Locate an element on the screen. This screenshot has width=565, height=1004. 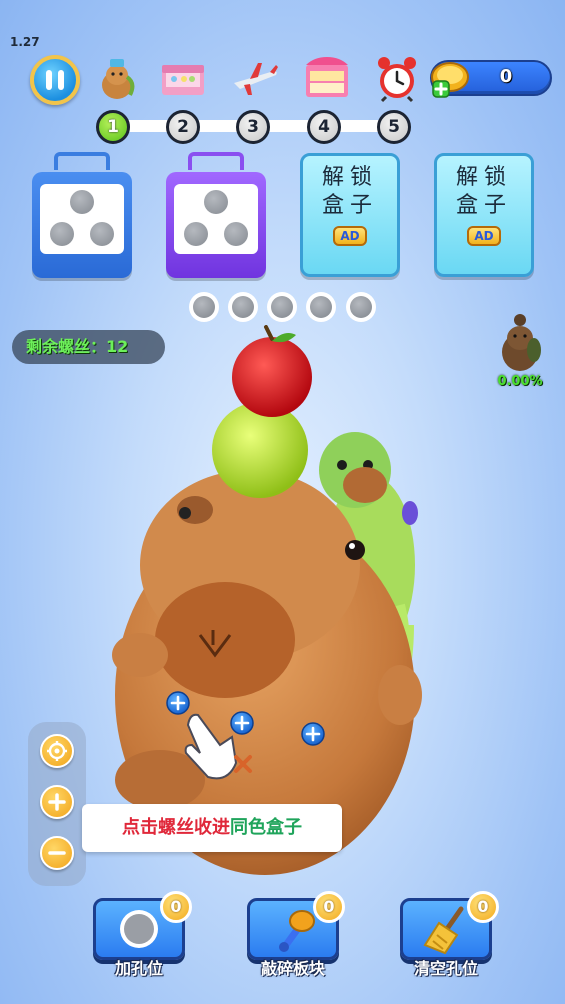
airplane-icon is located at coordinates (256, 79).